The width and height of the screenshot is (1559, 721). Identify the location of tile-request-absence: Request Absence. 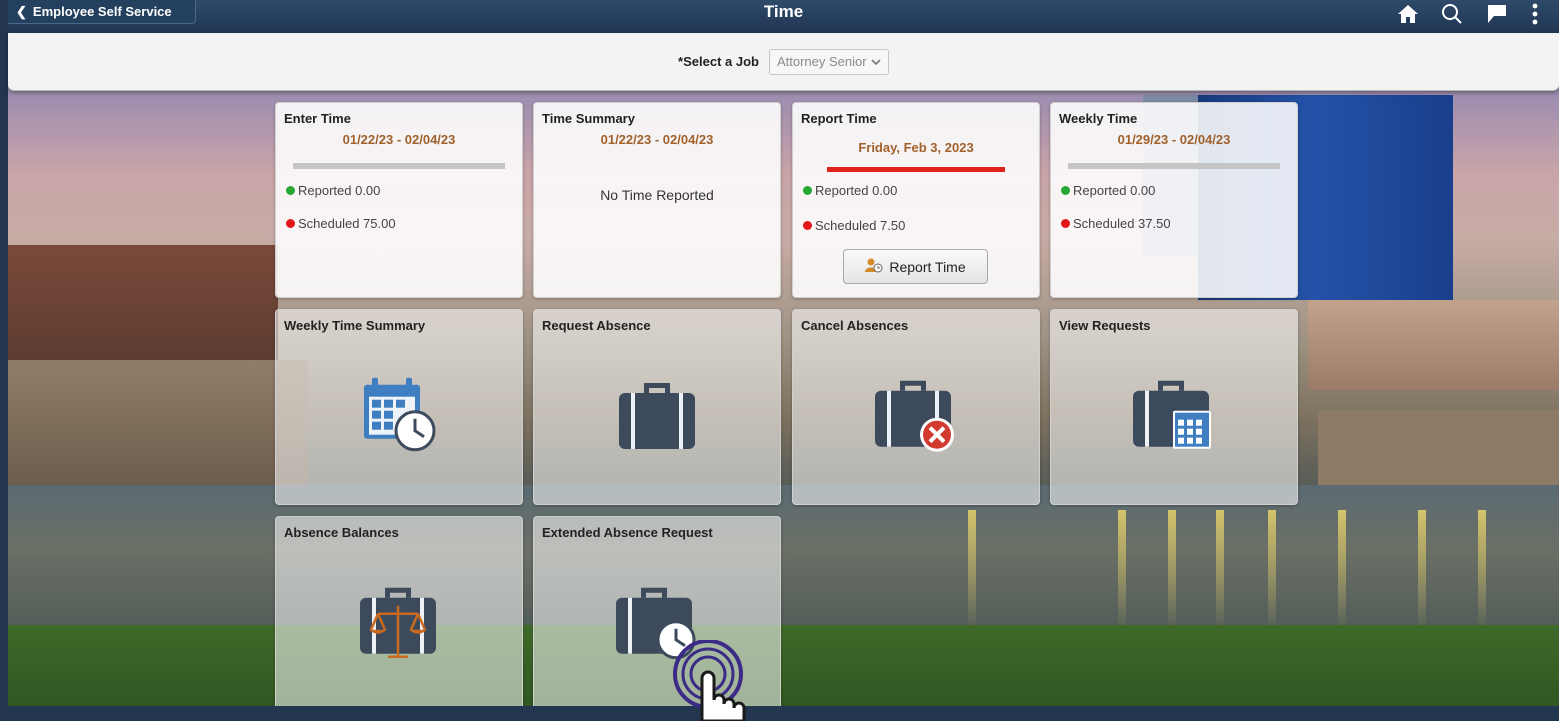
(657, 407).